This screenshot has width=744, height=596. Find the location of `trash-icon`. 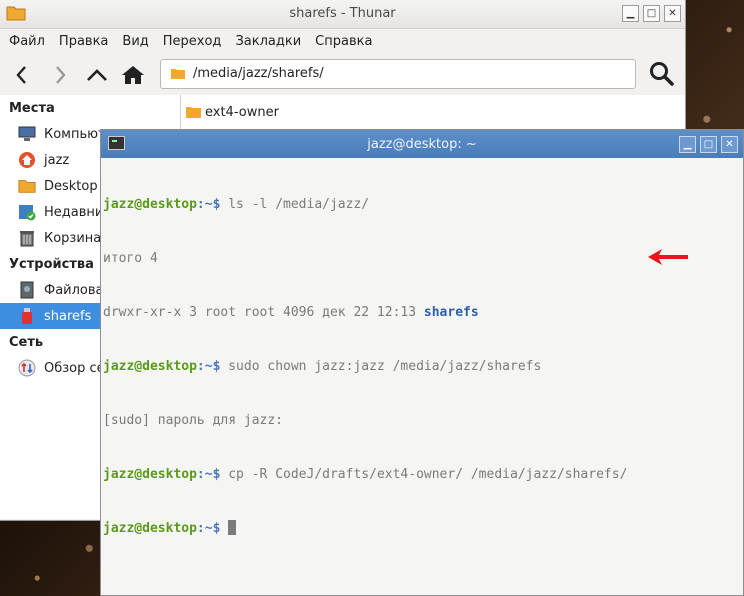

trash-icon is located at coordinates (27, 238).